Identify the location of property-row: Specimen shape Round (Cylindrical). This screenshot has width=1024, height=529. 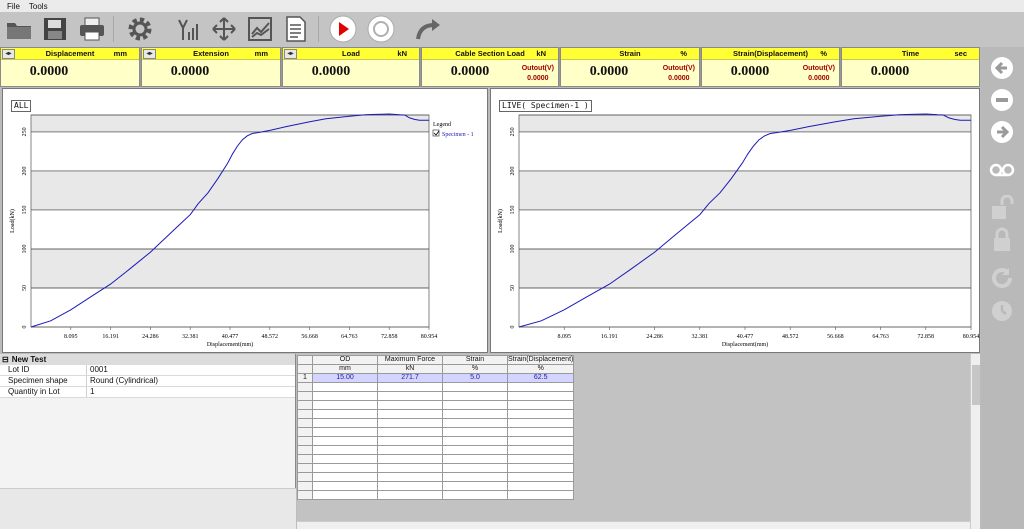
(147, 381).